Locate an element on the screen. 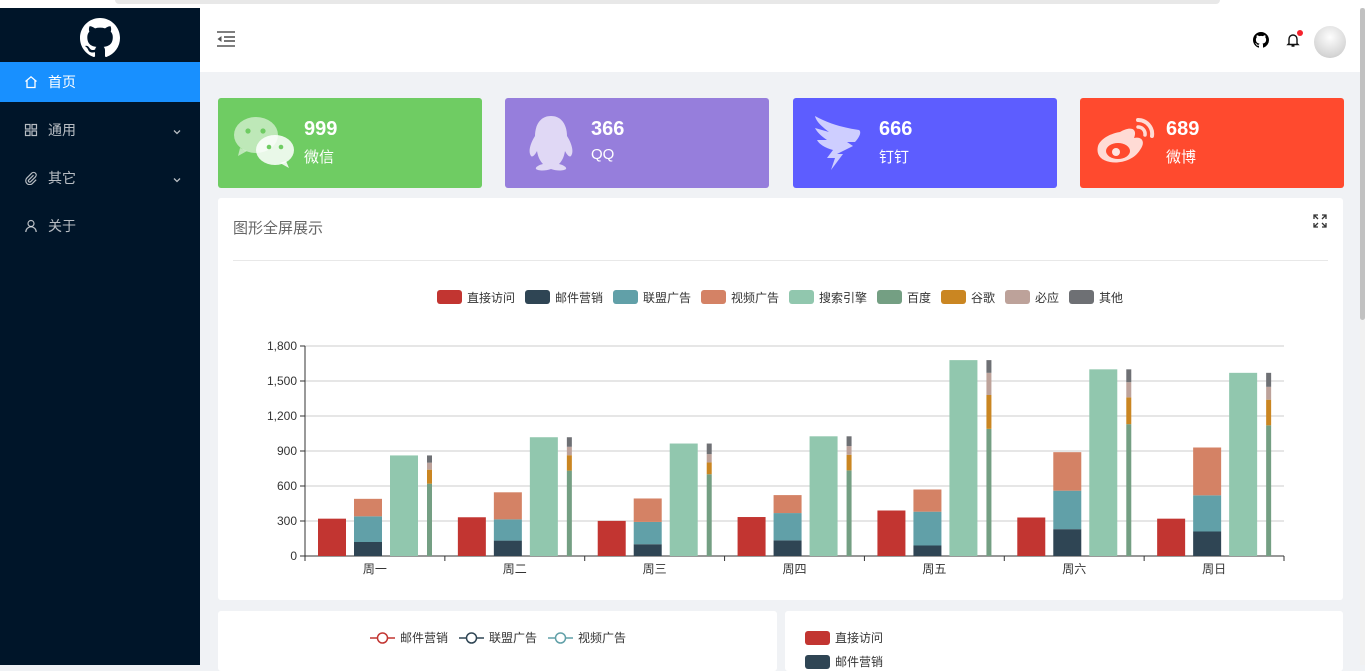 The height and width of the screenshot is (671, 1365). scrollbar-thumb is located at coordinates (1362, 164).